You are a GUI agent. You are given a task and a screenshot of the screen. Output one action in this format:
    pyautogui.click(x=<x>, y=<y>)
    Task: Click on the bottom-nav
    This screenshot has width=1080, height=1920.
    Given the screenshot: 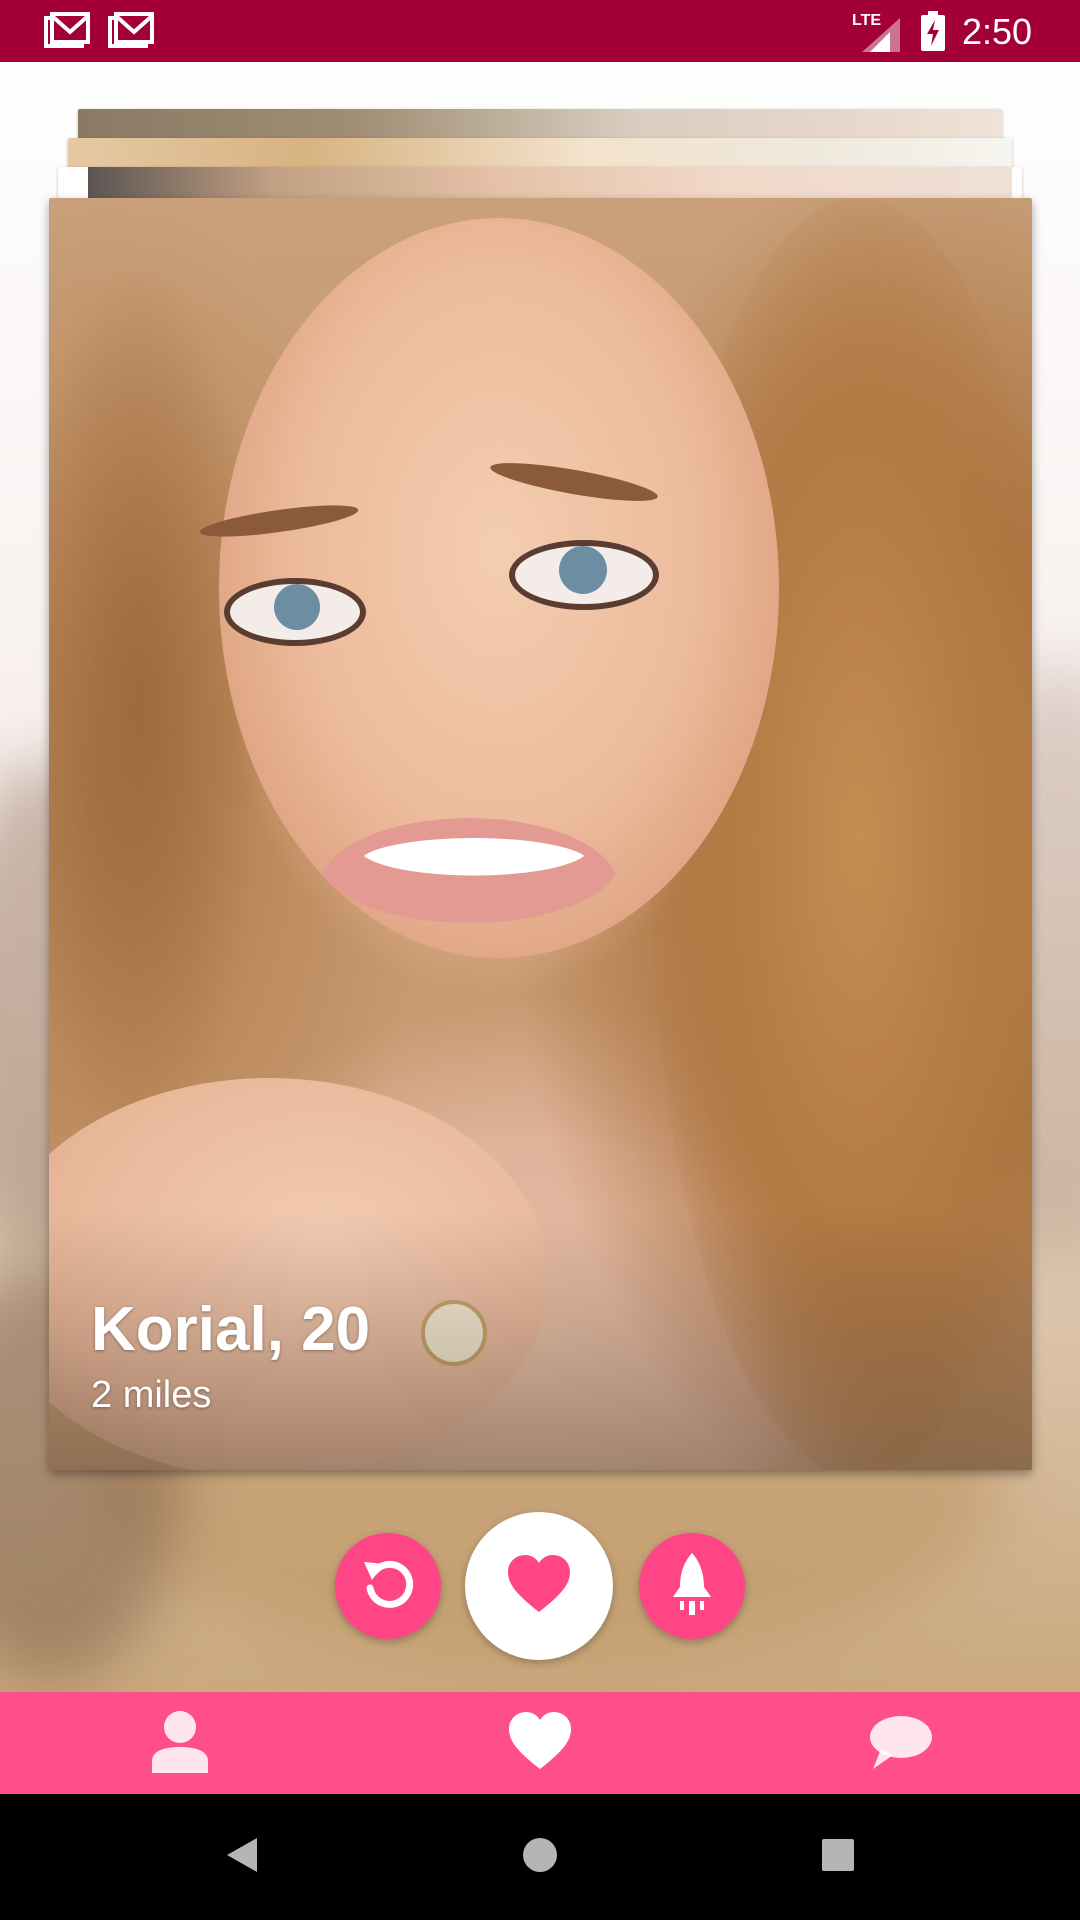 What is the action you would take?
    pyautogui.click(x=540, y=1743)
    